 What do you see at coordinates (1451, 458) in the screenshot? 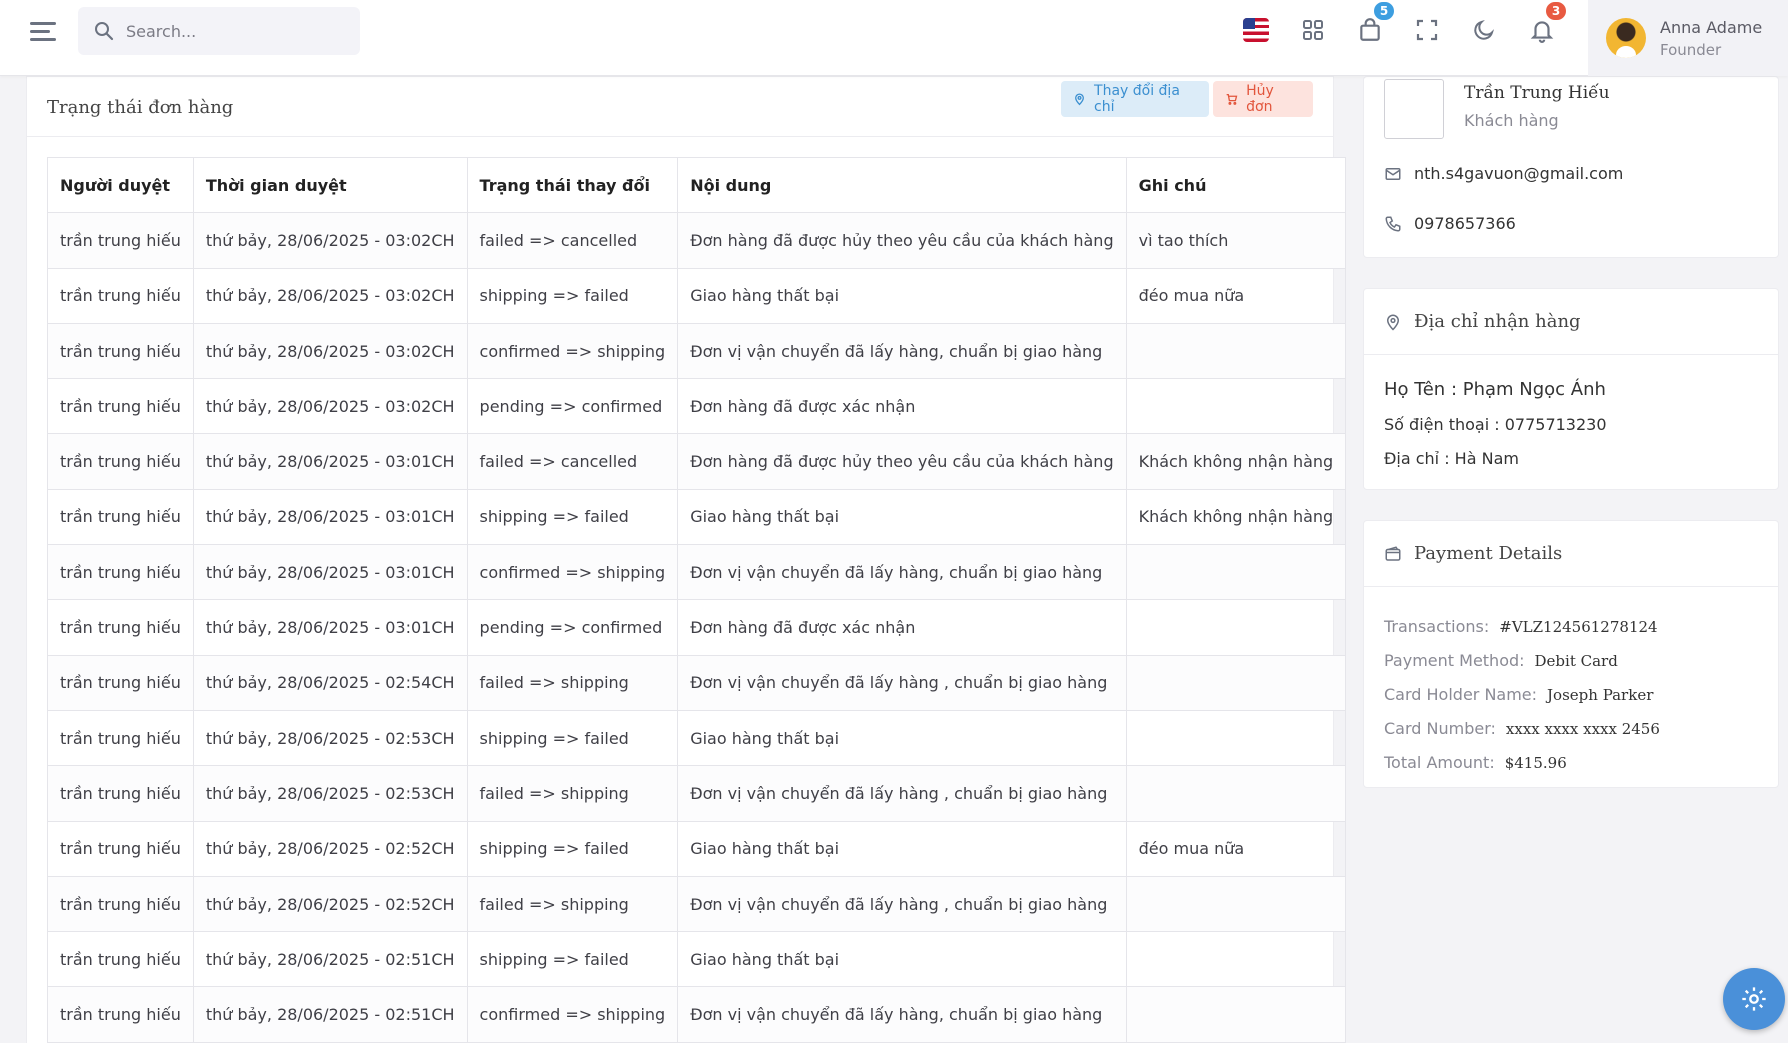
I see `recipient-address: Địa chỉ : Hà Nam` at bounding box center [1451, 458].